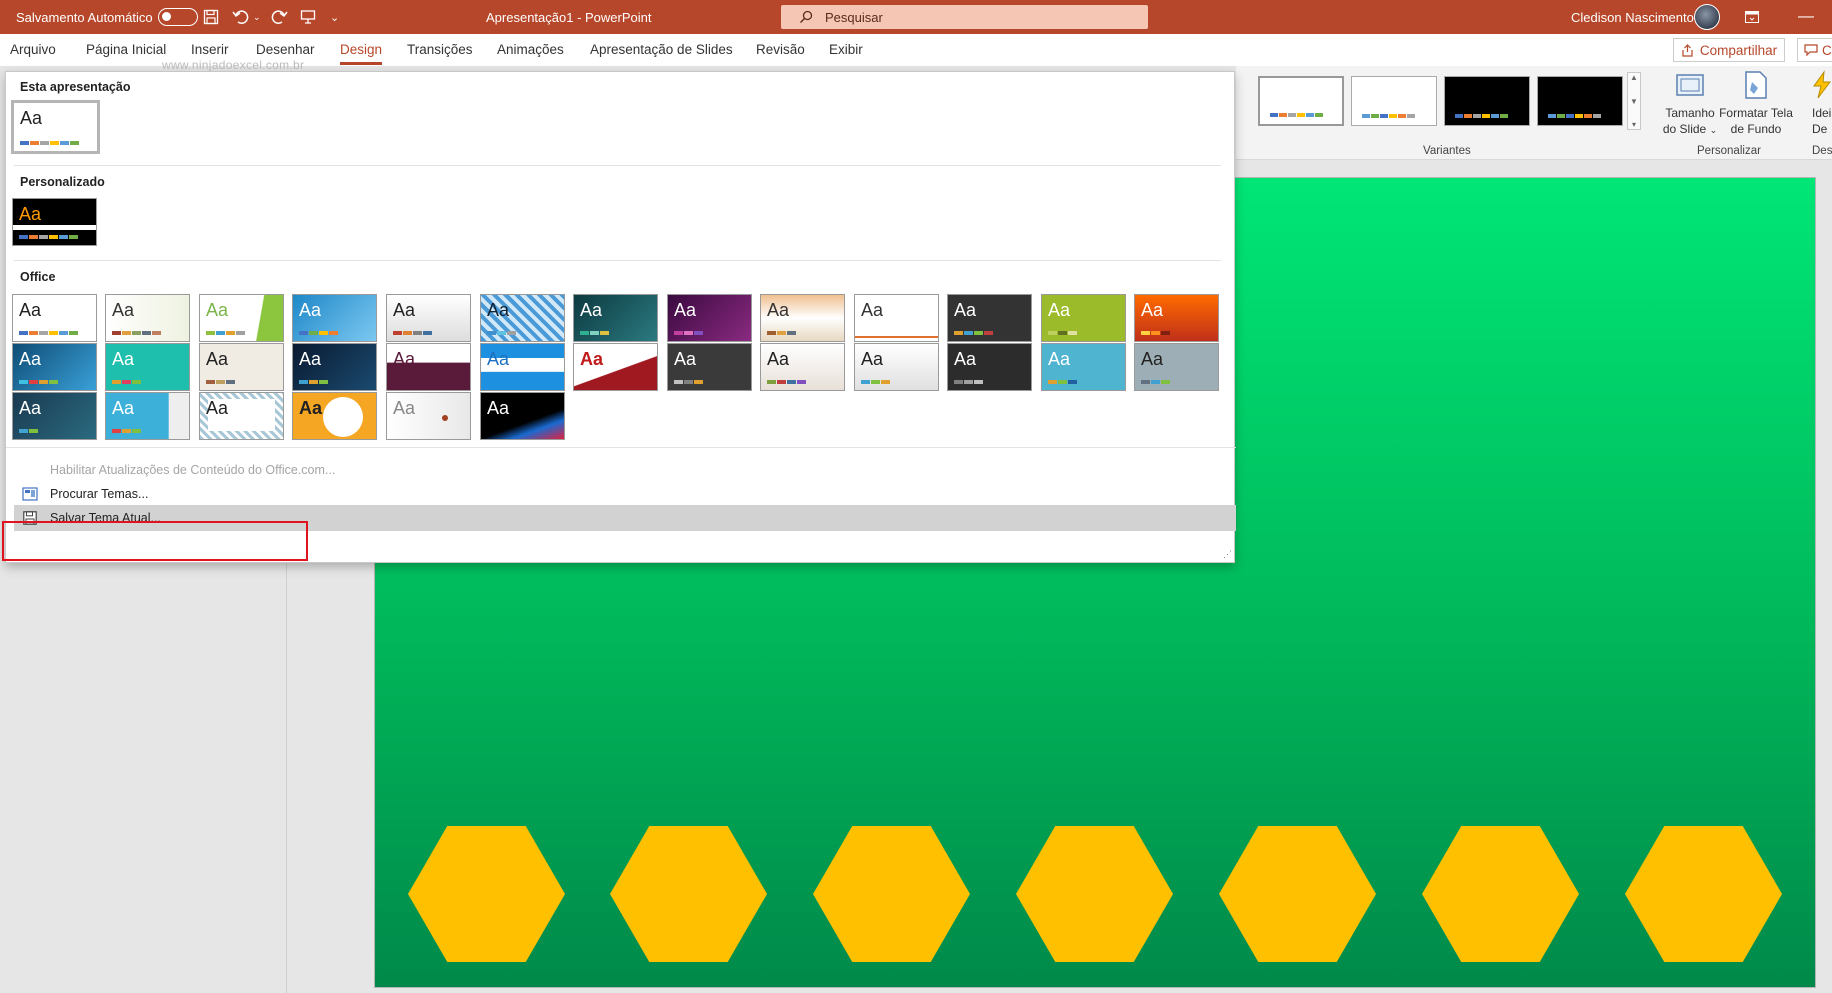 The width and height of the screenshot is (1832, 993). I want to click on scroll-down-icon: ▼, so click(1634, 101).